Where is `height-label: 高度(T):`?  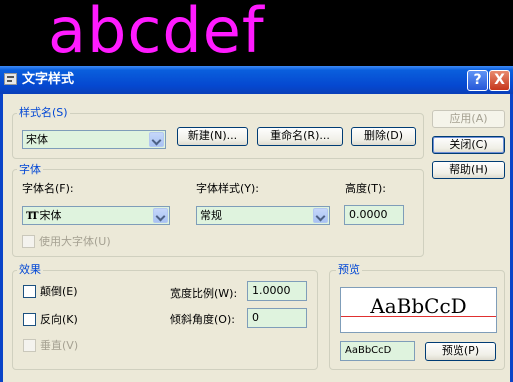
height-label: 高度(T): is located at coordinates (366, 188).